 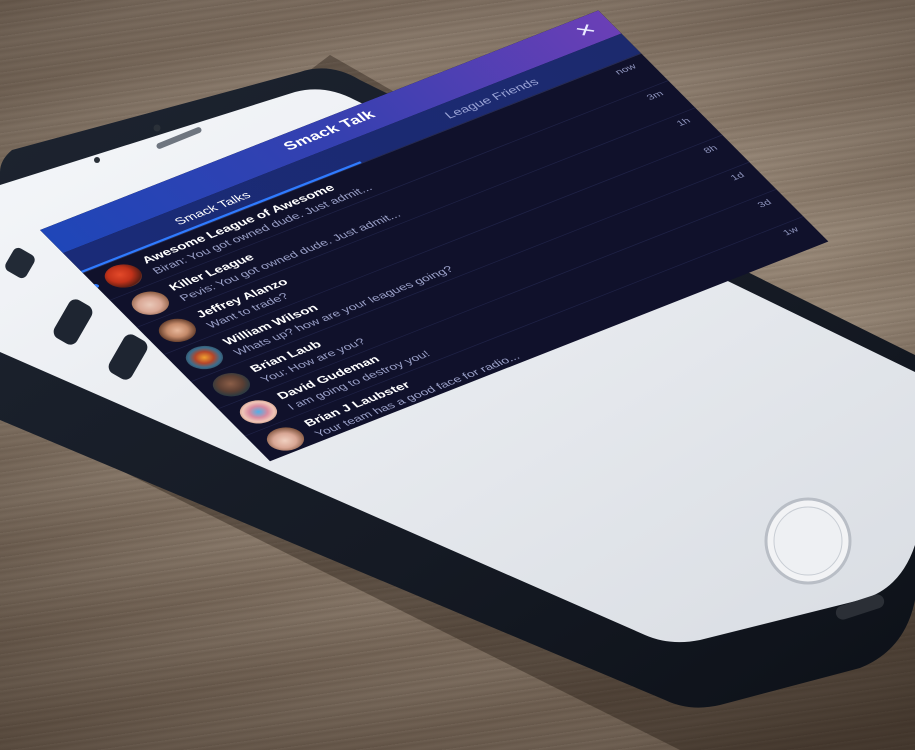 I want to click on timestamp: 1h, so click(x=683, y=122).